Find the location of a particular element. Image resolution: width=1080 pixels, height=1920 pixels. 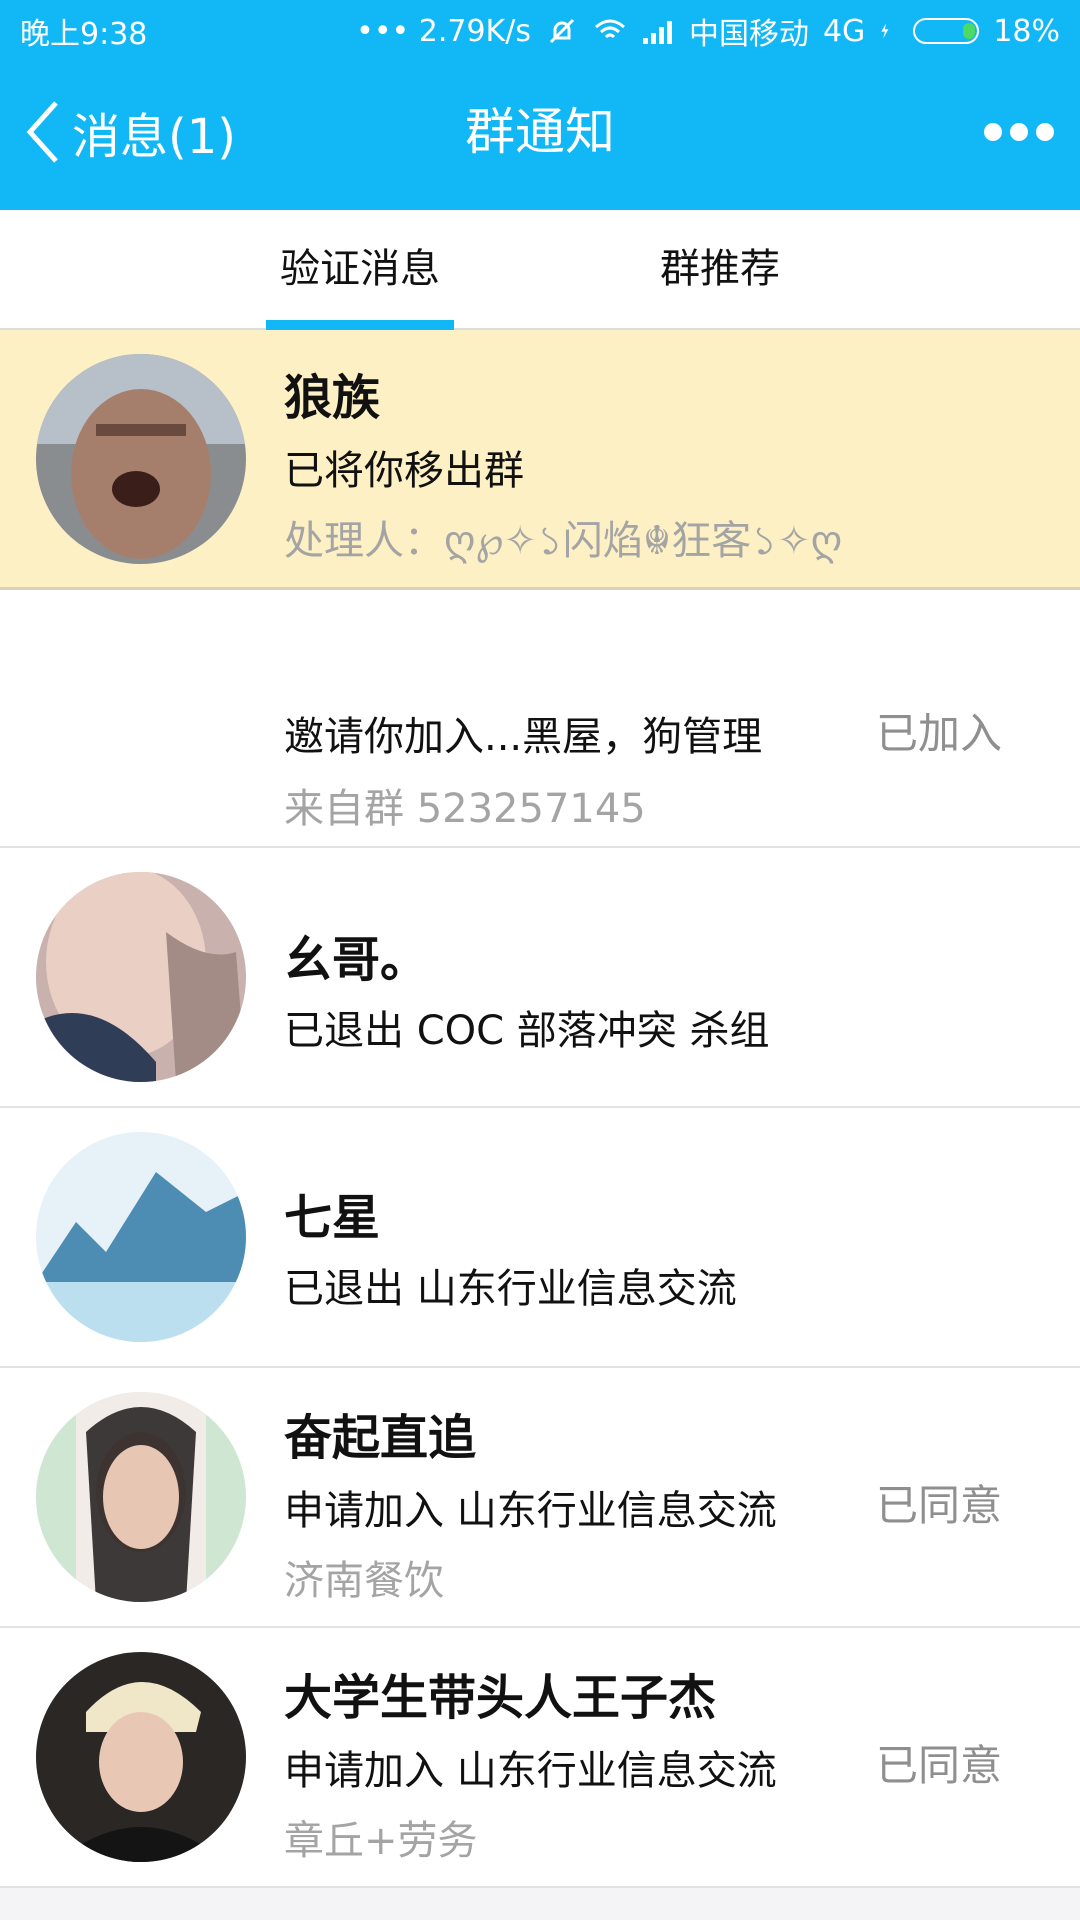

more-button is located at coordinates (1019, 132).